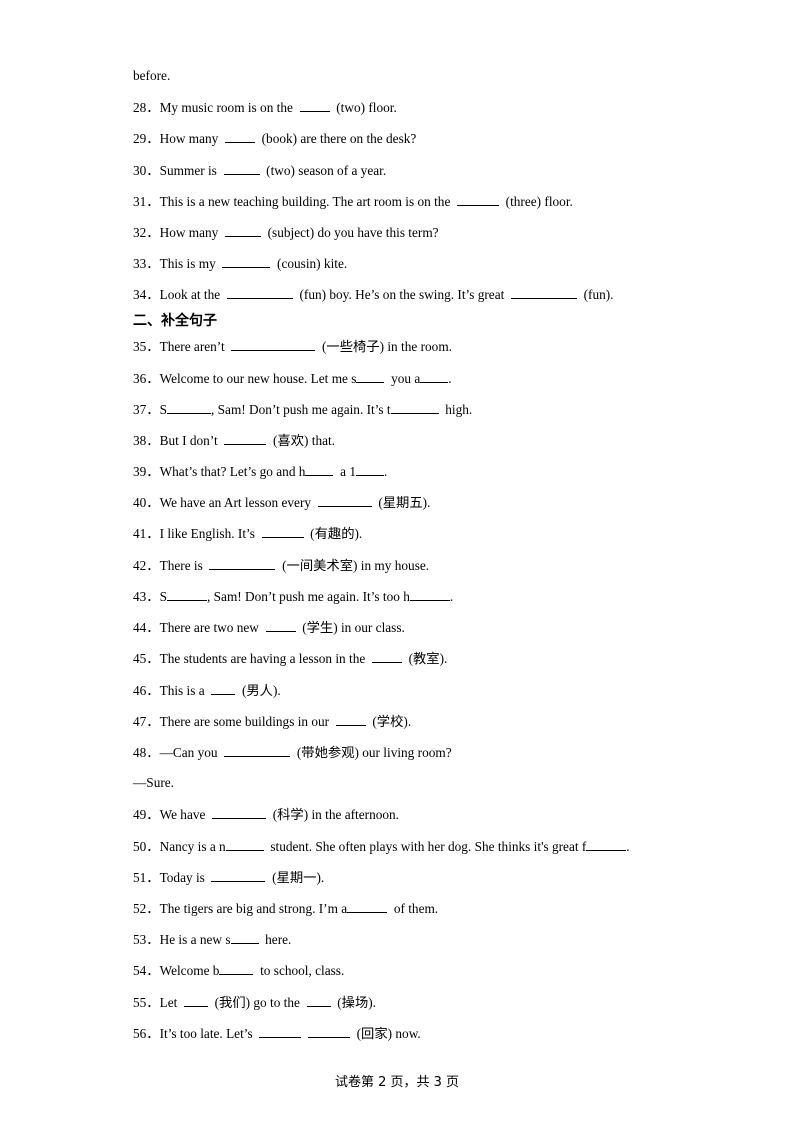 The width and height of the screenshot is (794, 1123). I want to click on question-text: I like English. It’s, so click(210, 533).